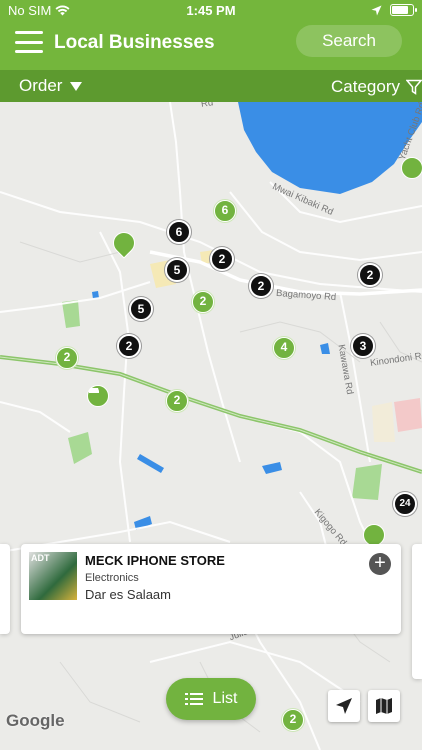 The height and width of the screenshot is (750, 422). I want to click on category-filter: Category, so click(376, 87).